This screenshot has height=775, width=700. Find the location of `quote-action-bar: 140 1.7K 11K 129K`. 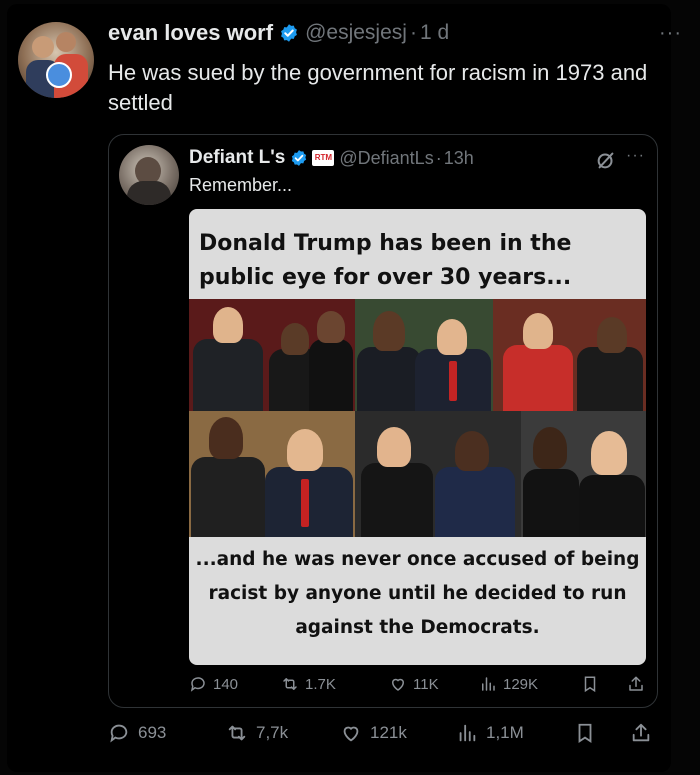

quote-action-bar: 140 1.7K 11K 129K is located at coordinates (419, 688).